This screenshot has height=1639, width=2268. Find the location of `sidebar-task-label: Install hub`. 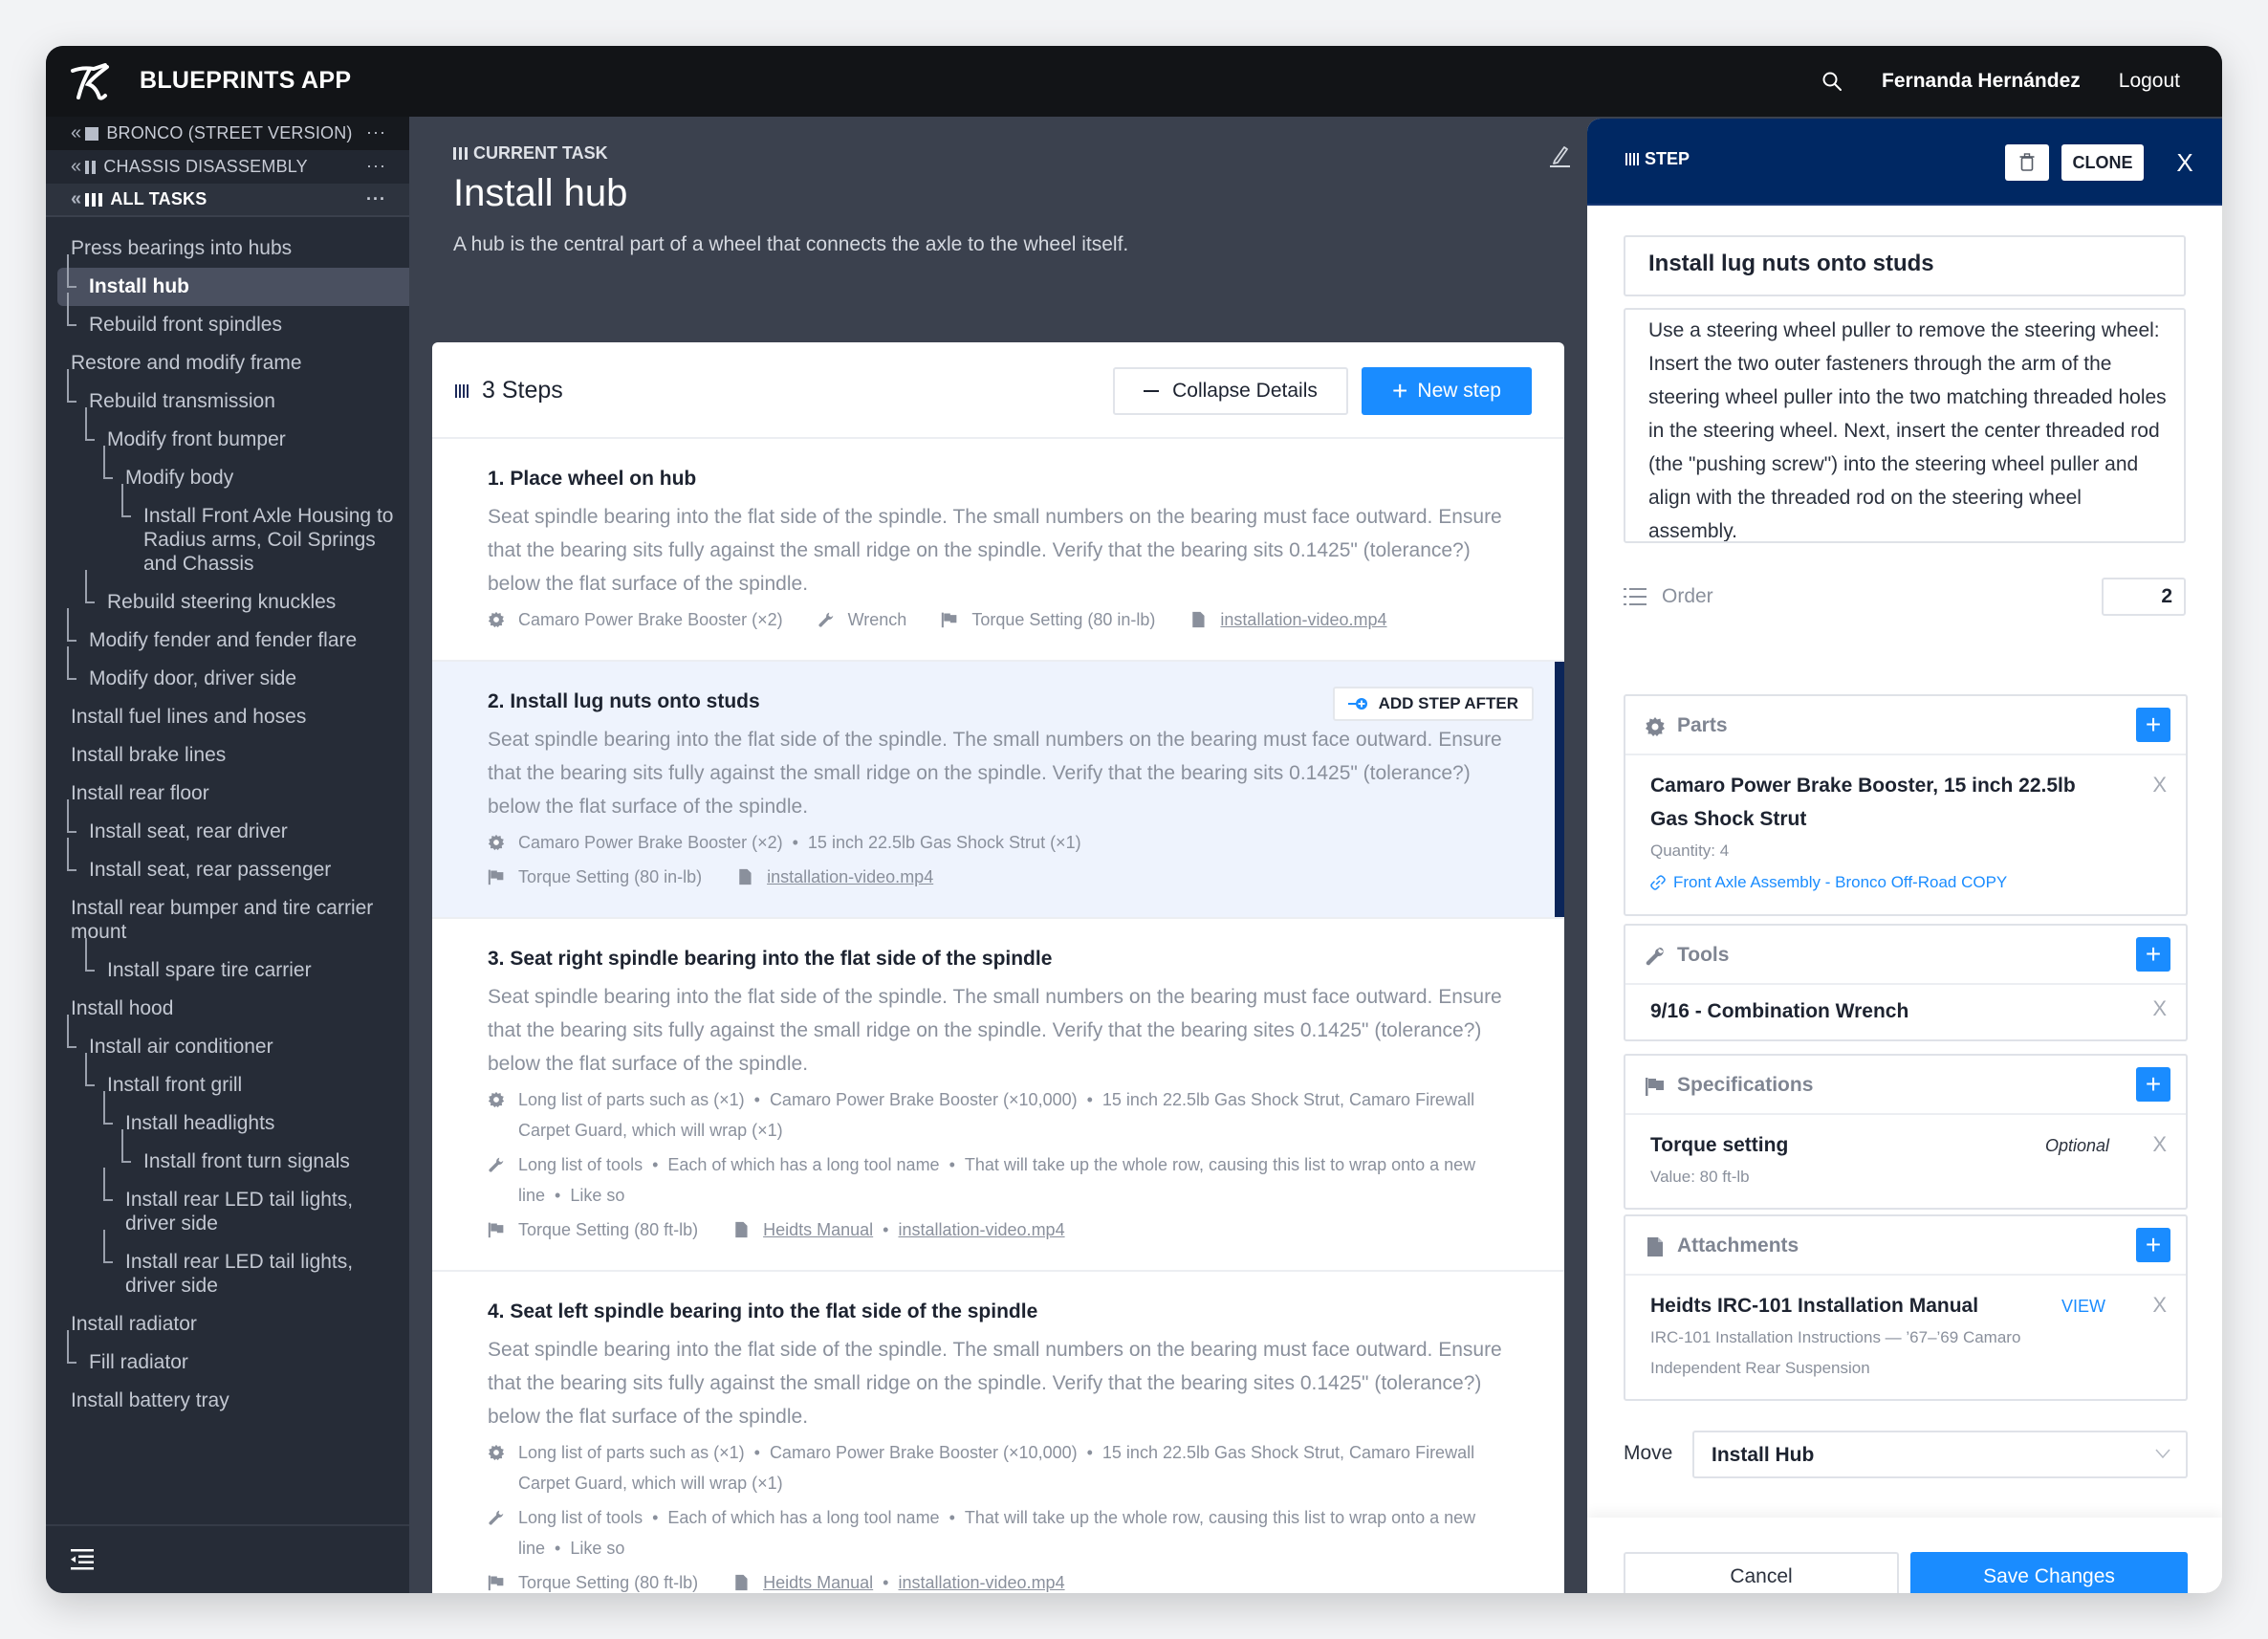

sidebar-task-label: Install hub is located at coordinates (139, 286).